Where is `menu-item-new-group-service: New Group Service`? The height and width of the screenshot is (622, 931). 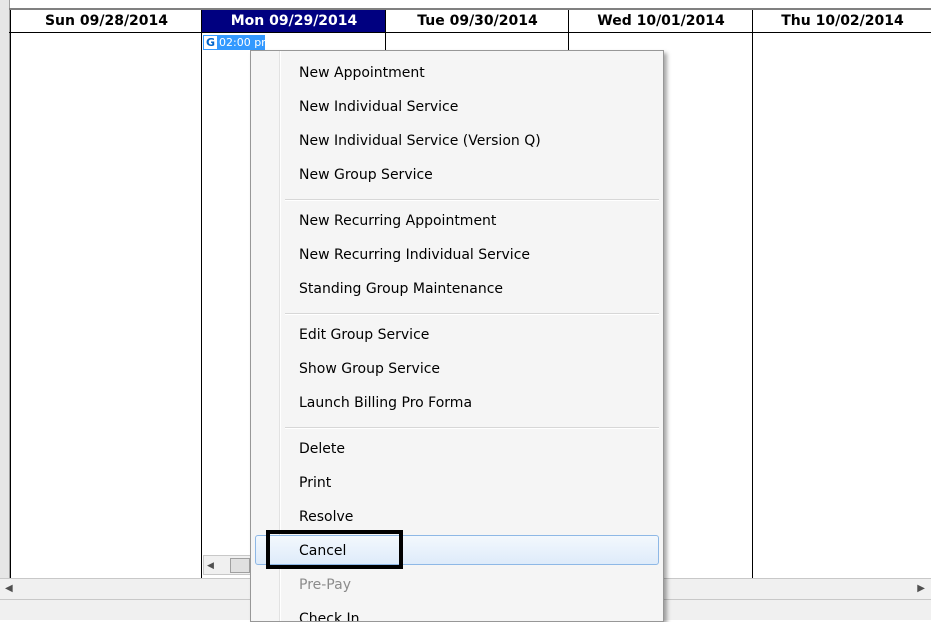 menu-item-new-group-service: New Group Service is located at coordinates (366, 175).